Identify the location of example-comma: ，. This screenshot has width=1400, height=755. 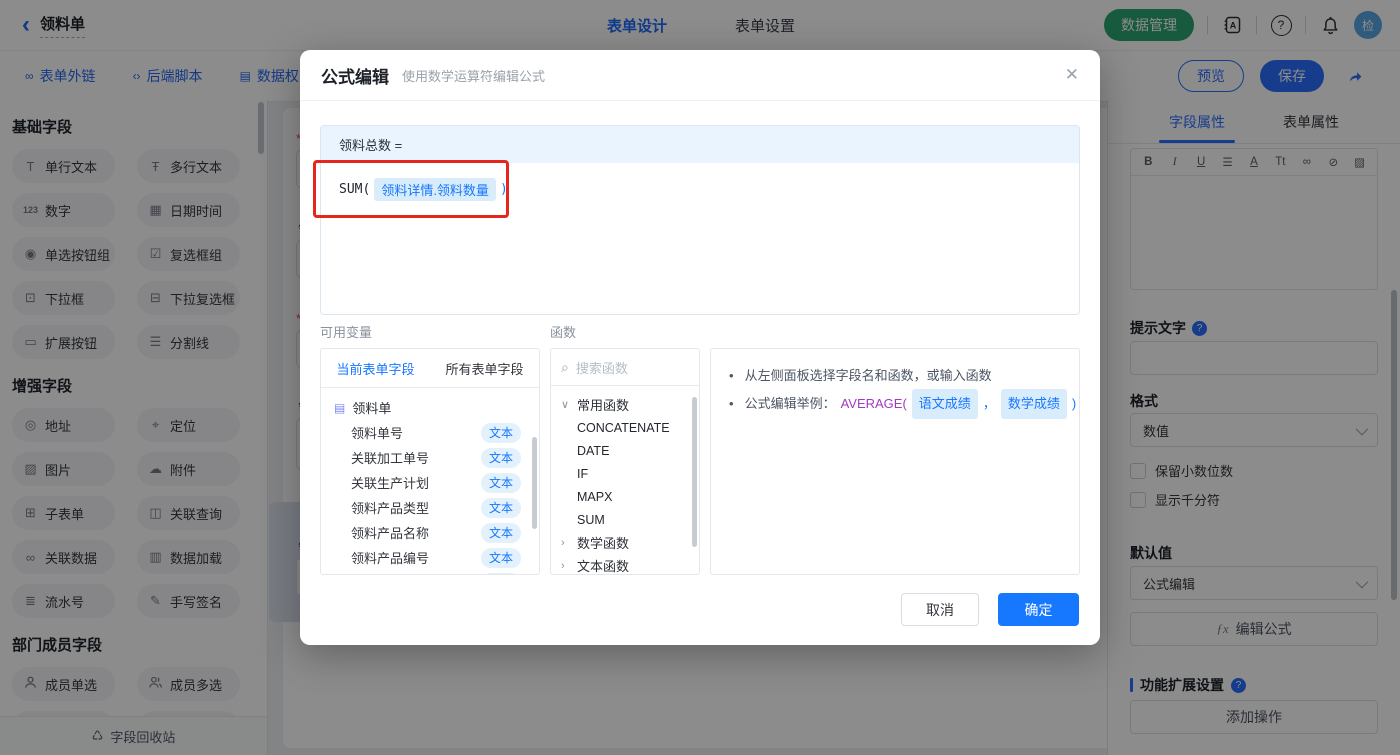
(989, 403).